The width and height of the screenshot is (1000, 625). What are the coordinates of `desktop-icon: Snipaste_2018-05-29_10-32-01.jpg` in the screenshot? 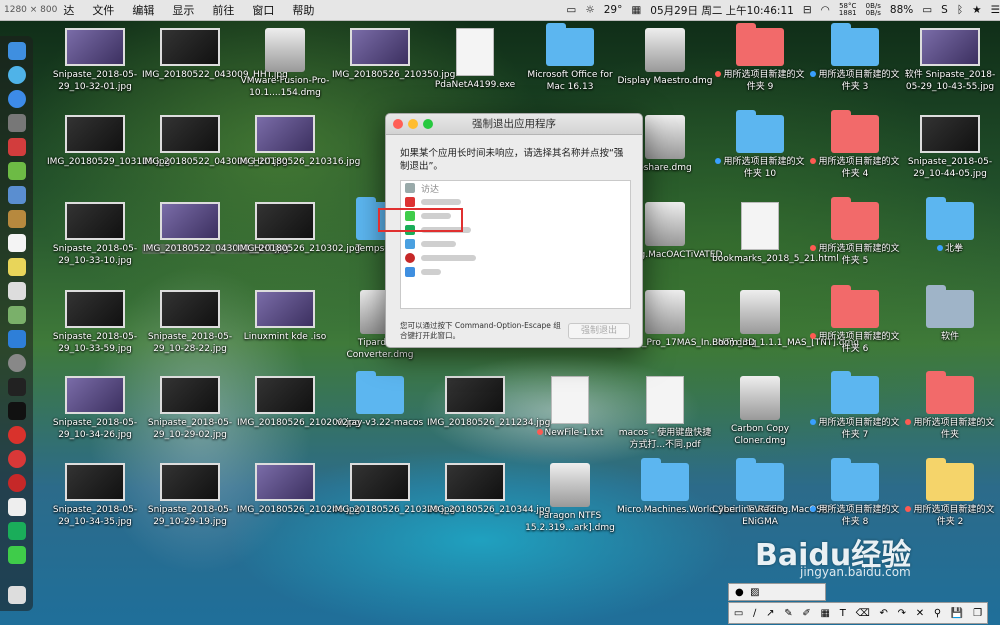 It's located at (95, 60).